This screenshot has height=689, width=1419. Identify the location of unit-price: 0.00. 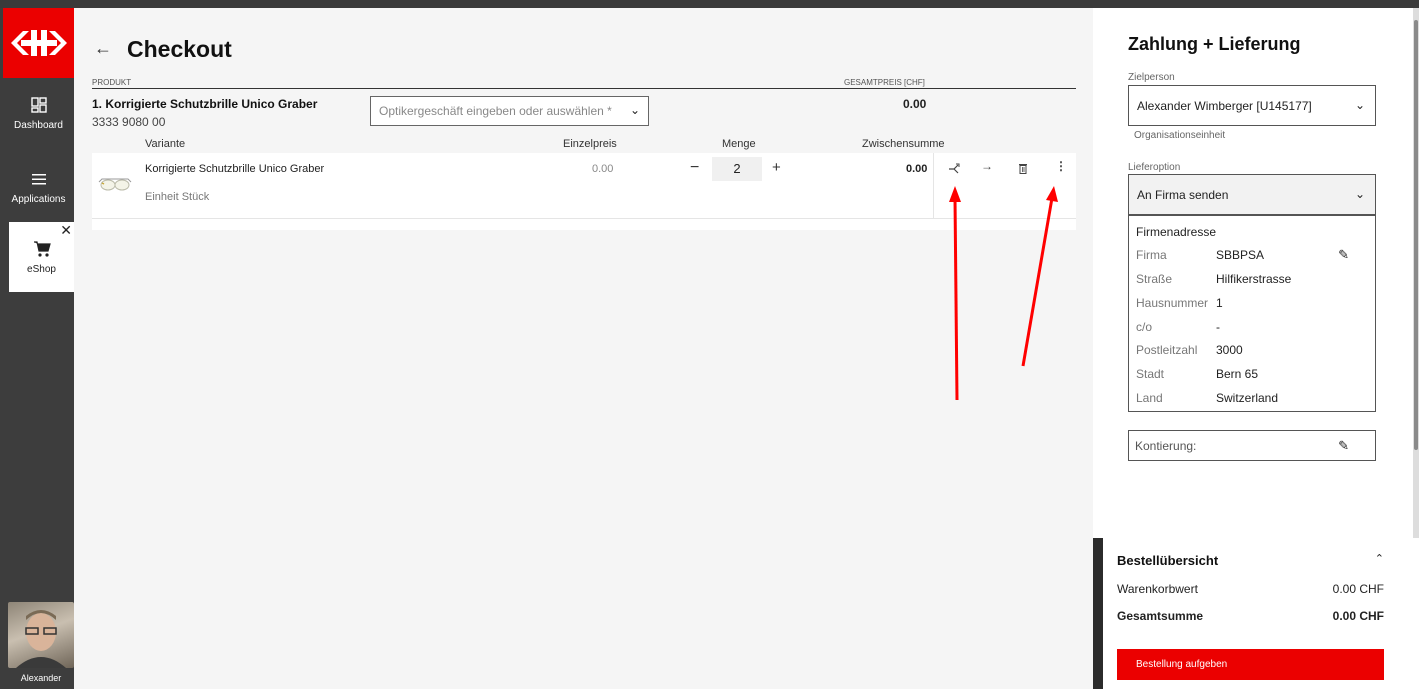
(603, 169).